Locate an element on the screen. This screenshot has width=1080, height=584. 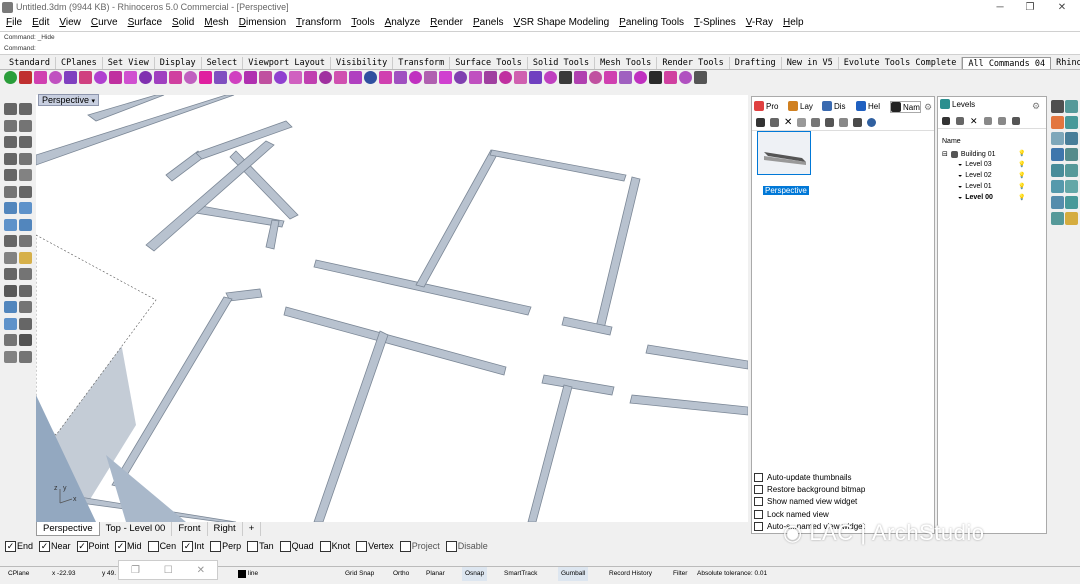
viewport-tab-right: Right is located at coordinates (225, 529).